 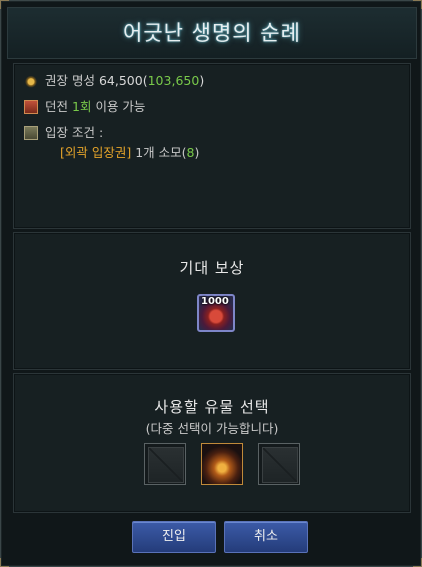 What do you see at coordinates (173, 80) in the screenshot?
I see `fame-current: 103,650` at bounding box center [173, 80].